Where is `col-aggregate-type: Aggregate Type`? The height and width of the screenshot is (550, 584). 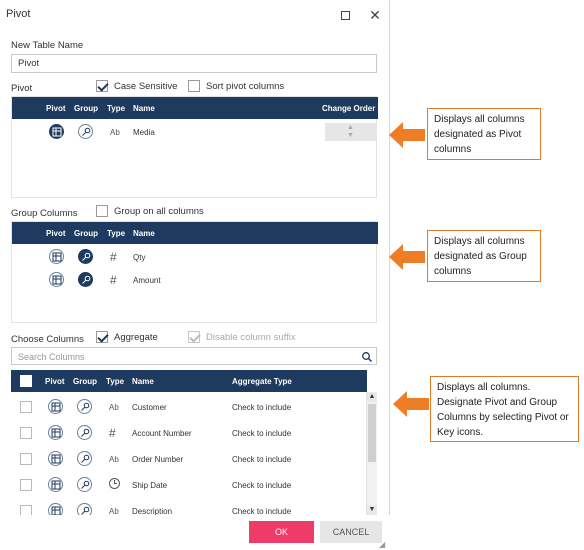
col-aggregate-type: Aggregate Type is located at coordinates (262, 381).